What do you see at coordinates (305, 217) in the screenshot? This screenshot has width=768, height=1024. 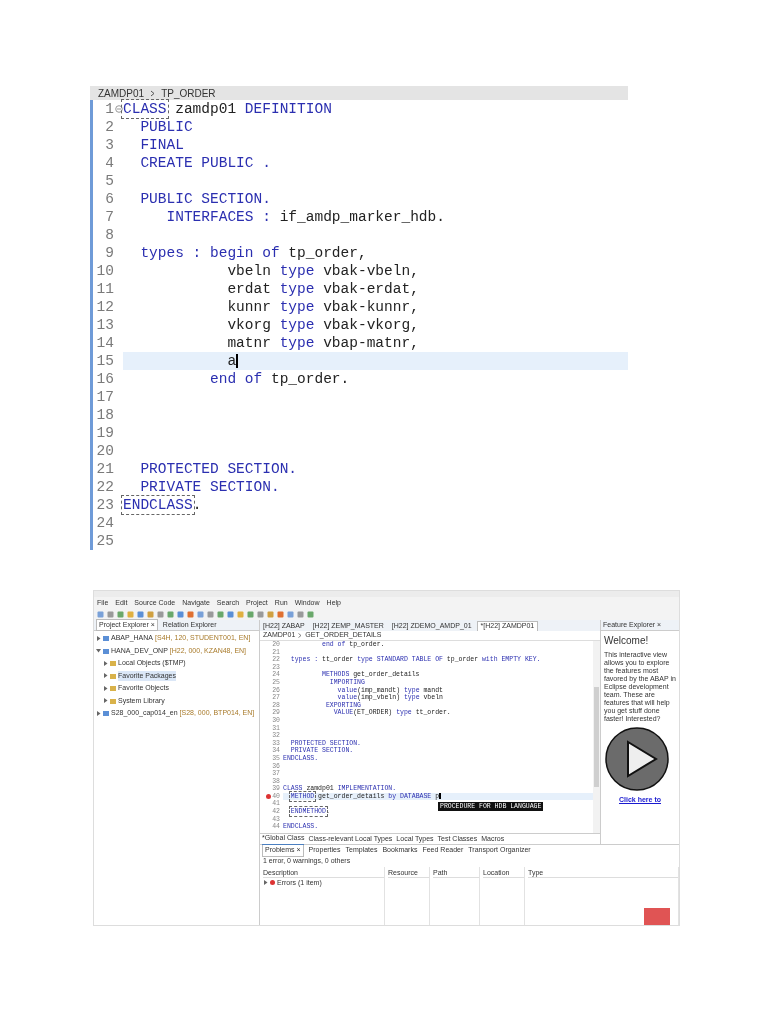 I see `code-line: INTERFACES : if_amdp_marker_hdb.` at bounding box center [305, 217].